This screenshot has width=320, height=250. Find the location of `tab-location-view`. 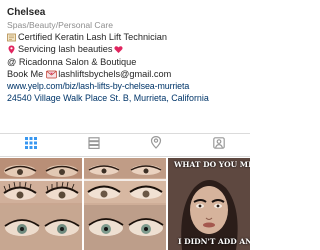

tab-location-view is located at coordinates (156, 144).